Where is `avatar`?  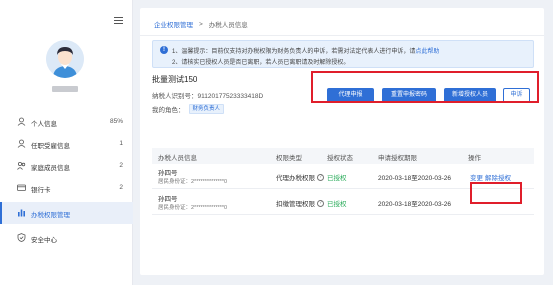
avatar is located at coordinates (65, 59).